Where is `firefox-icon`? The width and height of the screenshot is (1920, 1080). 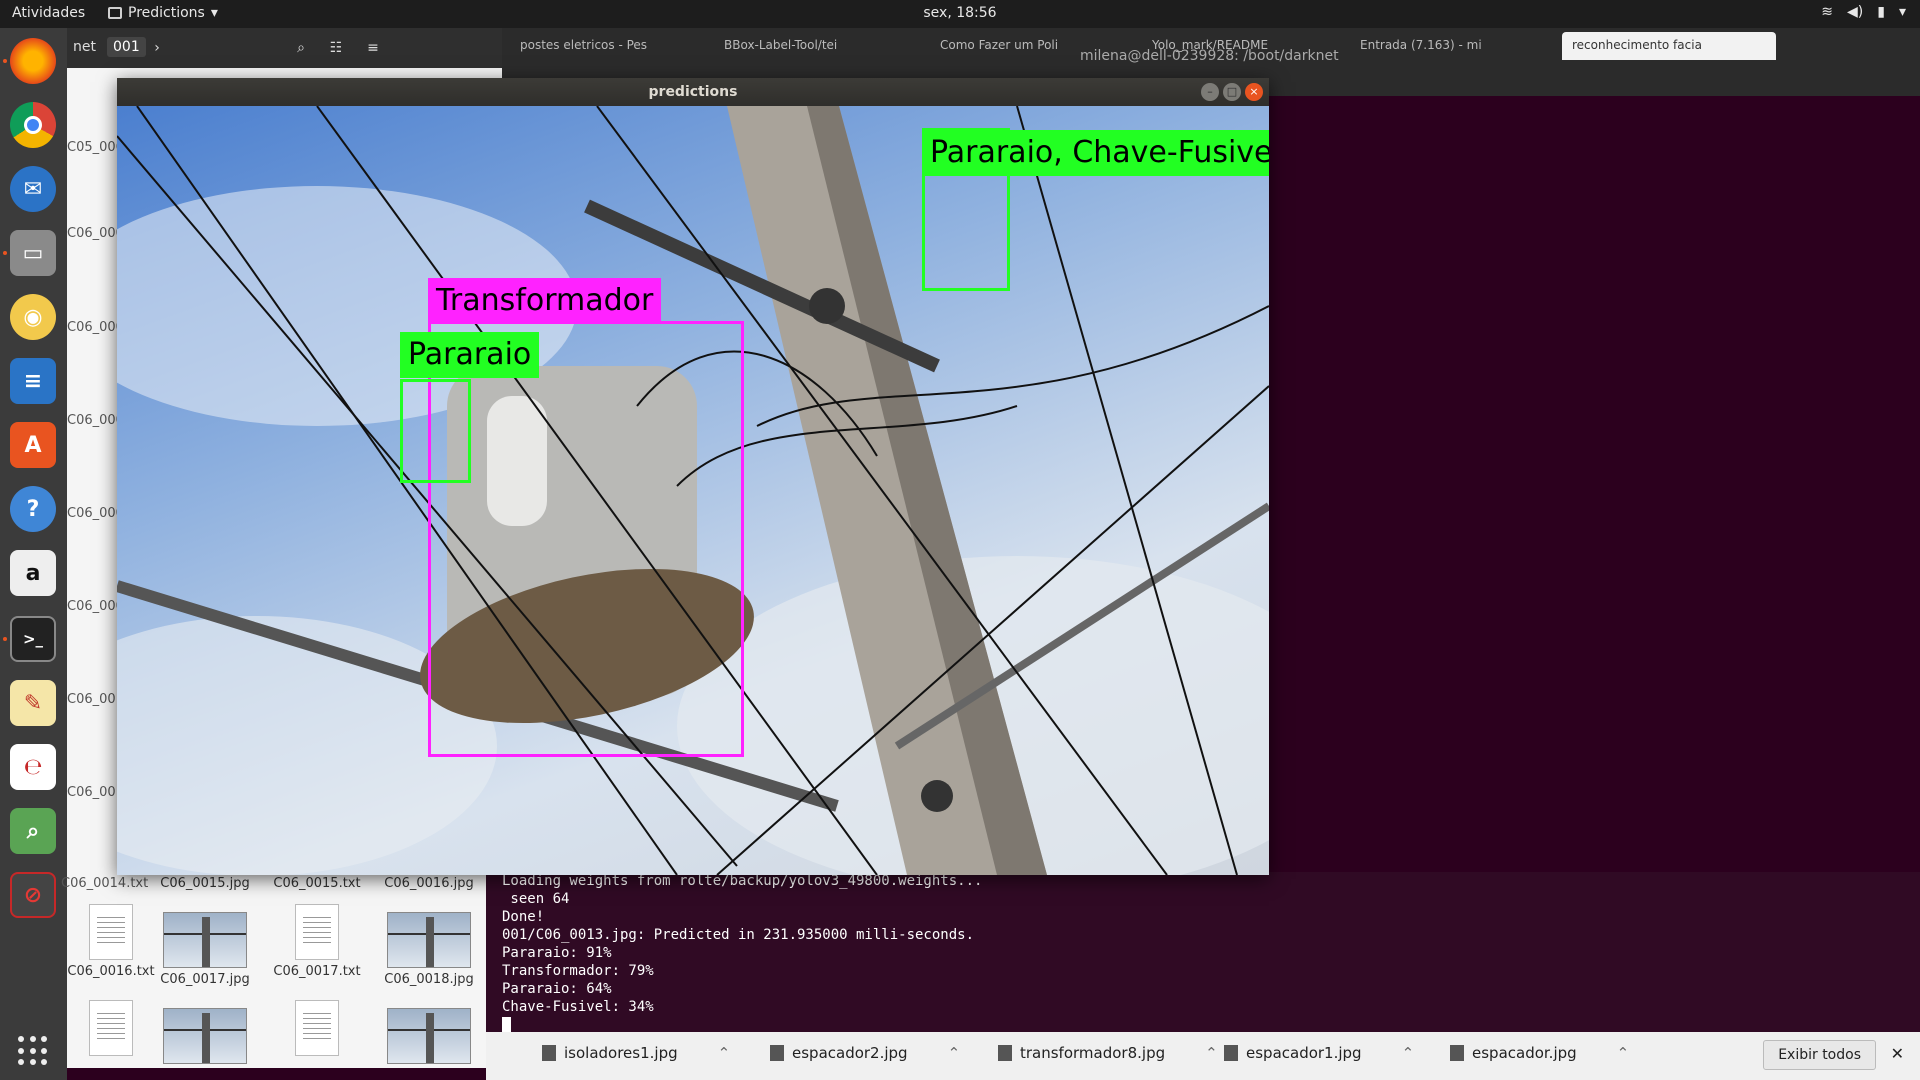 firefox-icon is located at coordinates (33, 61).